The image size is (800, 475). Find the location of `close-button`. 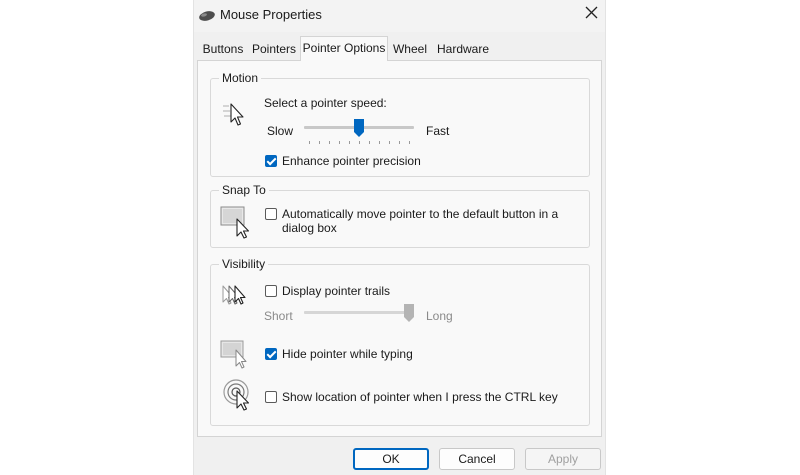

close-button is located at coordinates (592, 14).